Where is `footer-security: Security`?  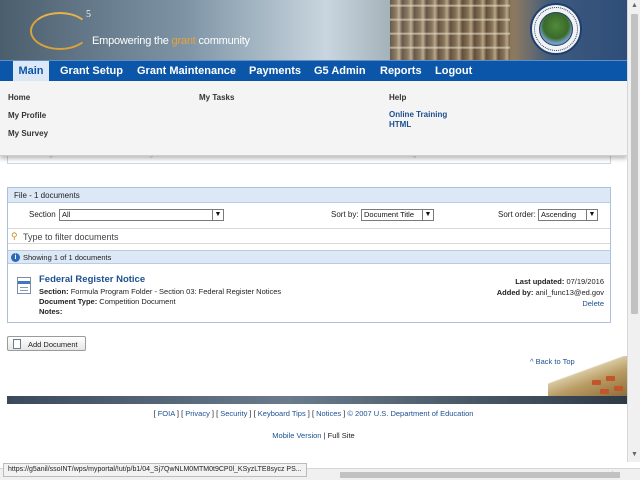 footer-security: Security is located at coordinates (233, 413).